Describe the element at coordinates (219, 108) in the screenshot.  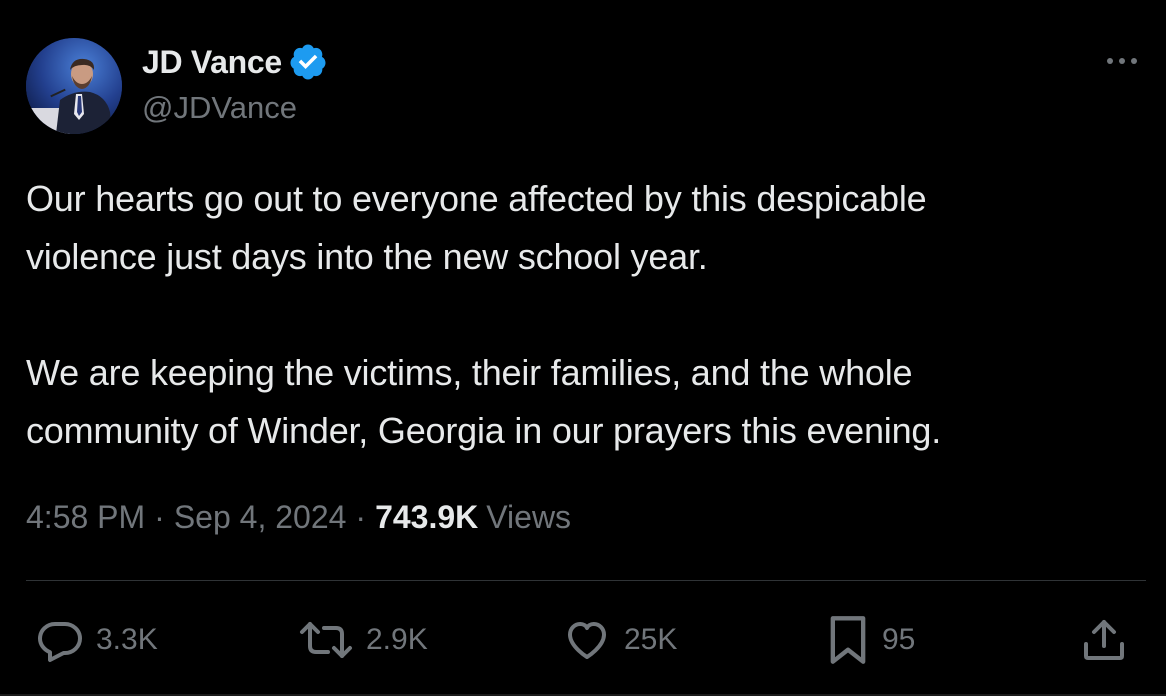
I see `author-handle: @JDVance` at that location.